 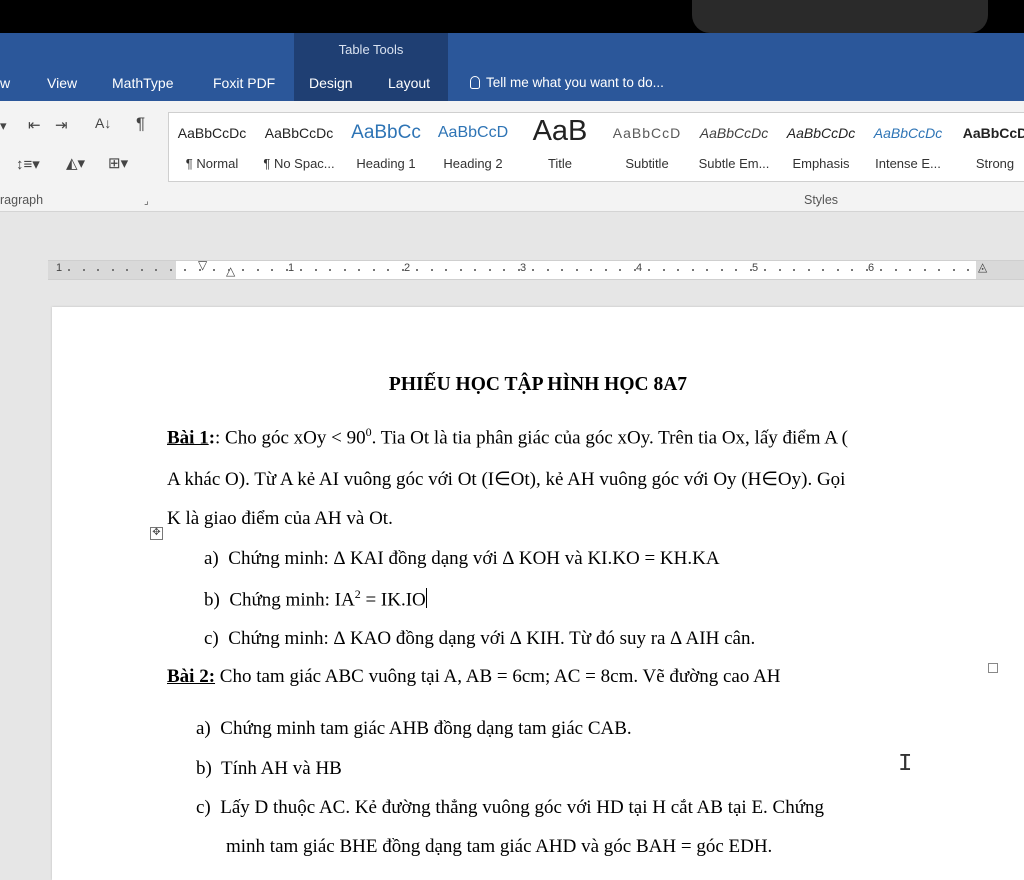 I want to click on decrease-indent-icon: ⇤, so click(x=34, y=125).